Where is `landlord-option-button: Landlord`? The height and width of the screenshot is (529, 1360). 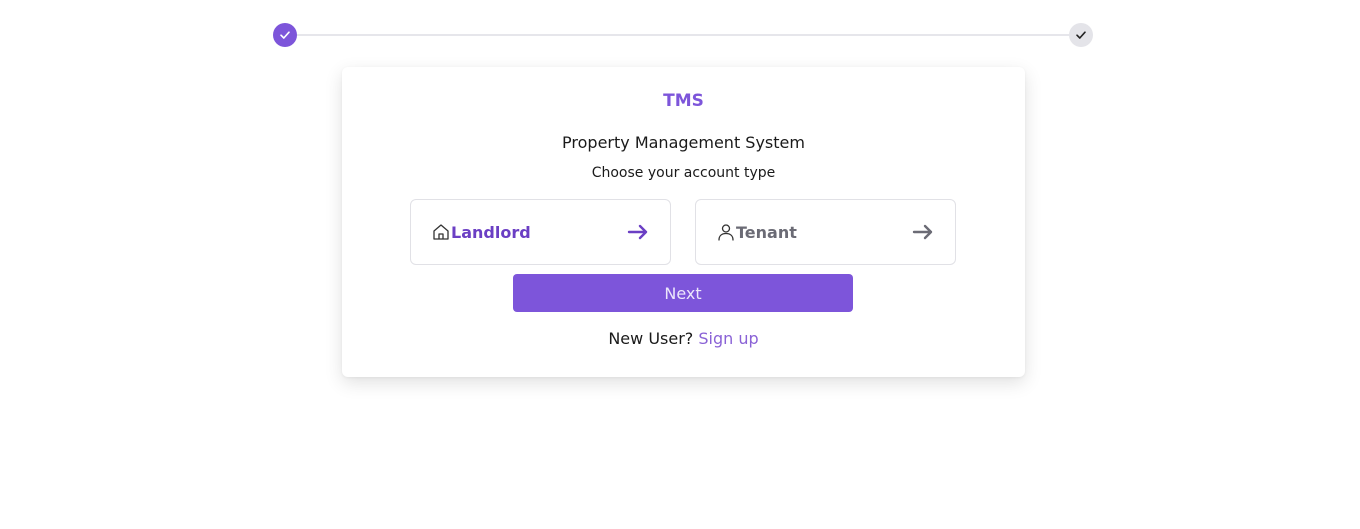 landlord-option-button: Landlord is located at coordinates (540, 232).